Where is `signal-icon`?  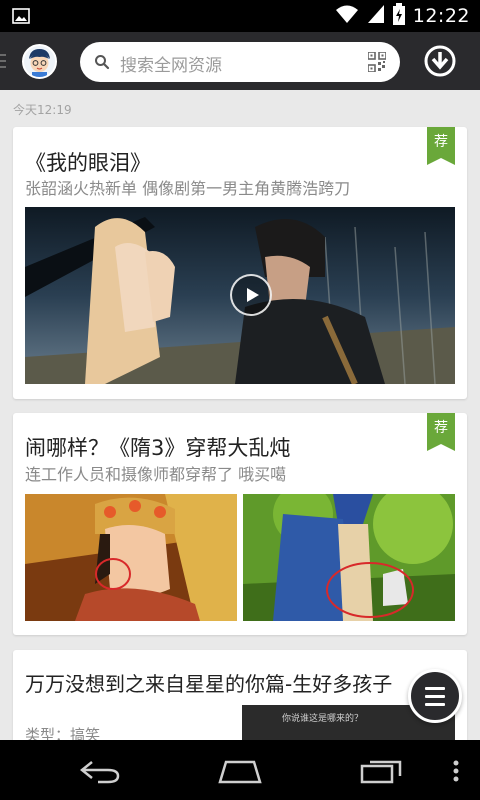
signal-icon is located at coordinates (376, 16).